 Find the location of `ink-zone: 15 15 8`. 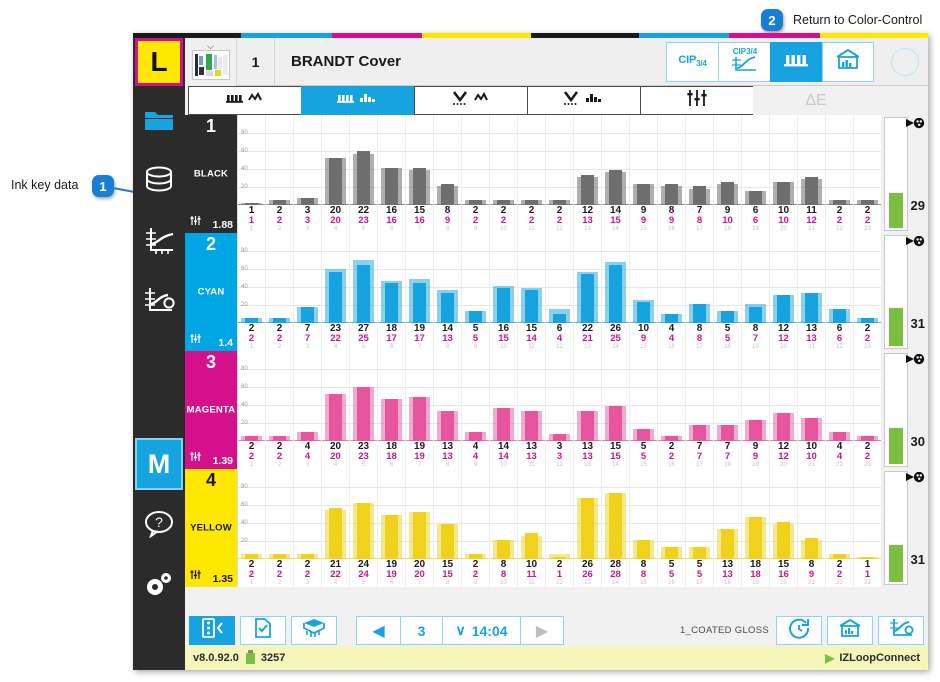

ink-zone: 15 15 8 is located at coordinates (448, 528).